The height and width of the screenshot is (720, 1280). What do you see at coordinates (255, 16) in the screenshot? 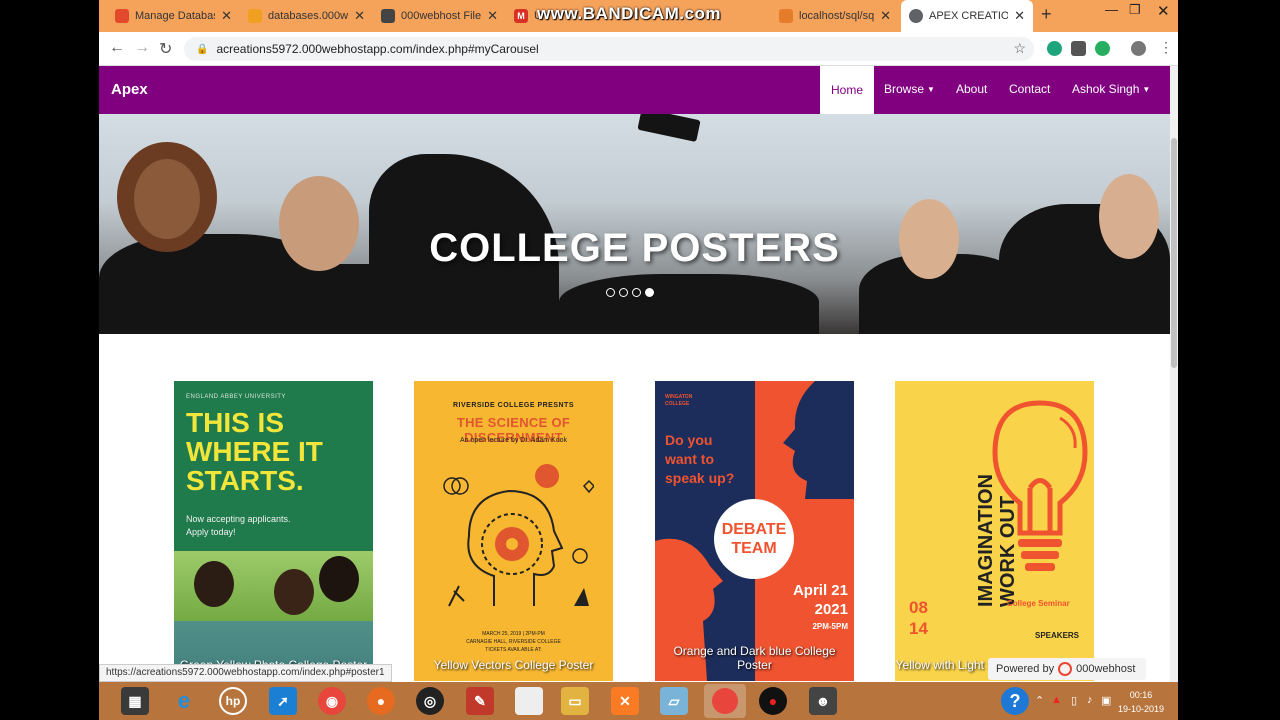
I see `chart-favicon-icon` at bounding box center [255, 16].